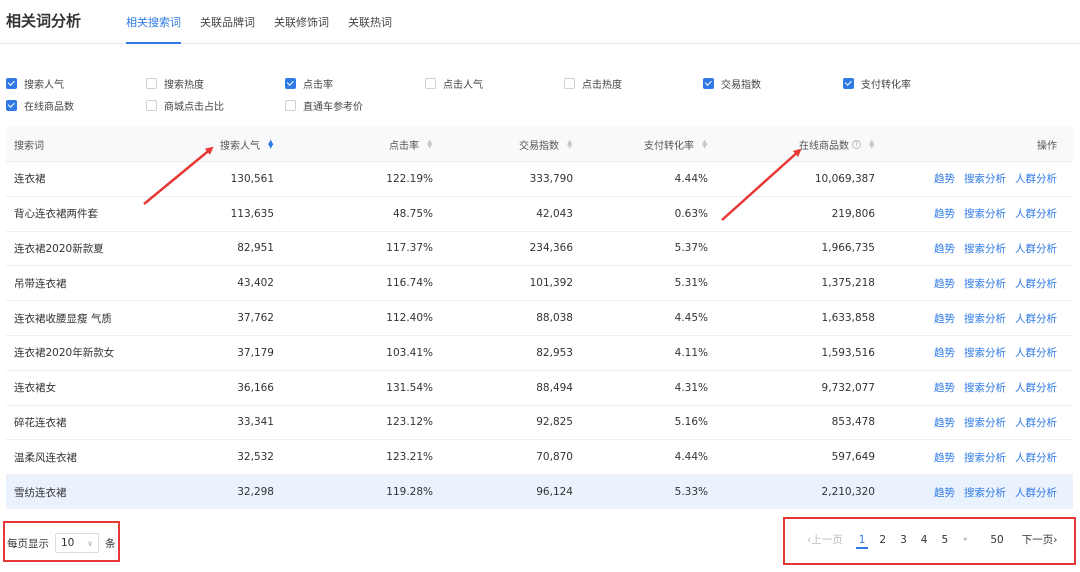  Describe the element at coordinates (30, 179) in the screenshot. I see `cell-search-term: 连衣裙` at that location.